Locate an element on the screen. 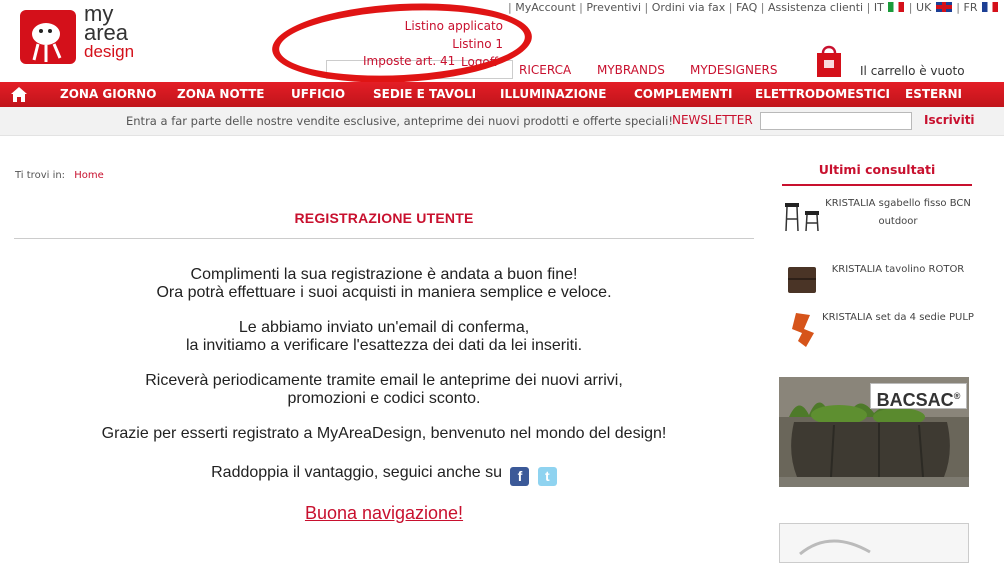 The image size is (1004, 566). recent-item: KRISTALIA sgabello fisso BCN outdoor is located at coordinates (877, 217).